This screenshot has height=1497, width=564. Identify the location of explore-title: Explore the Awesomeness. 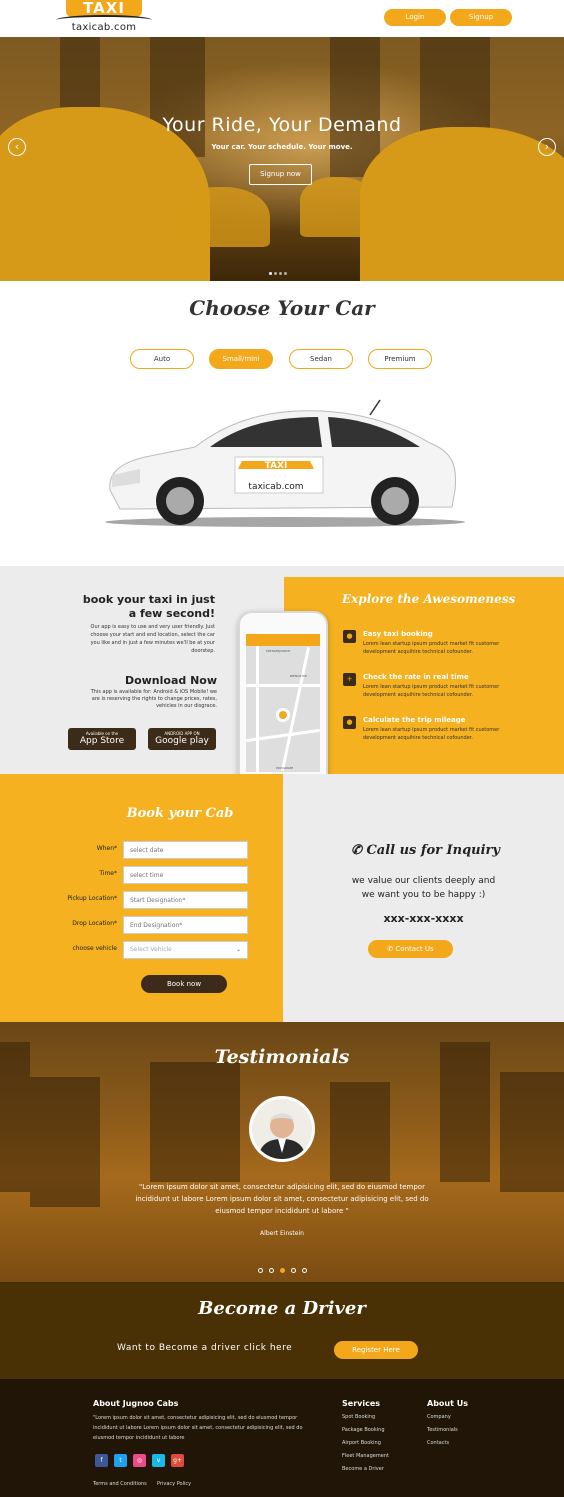
(429, 599).